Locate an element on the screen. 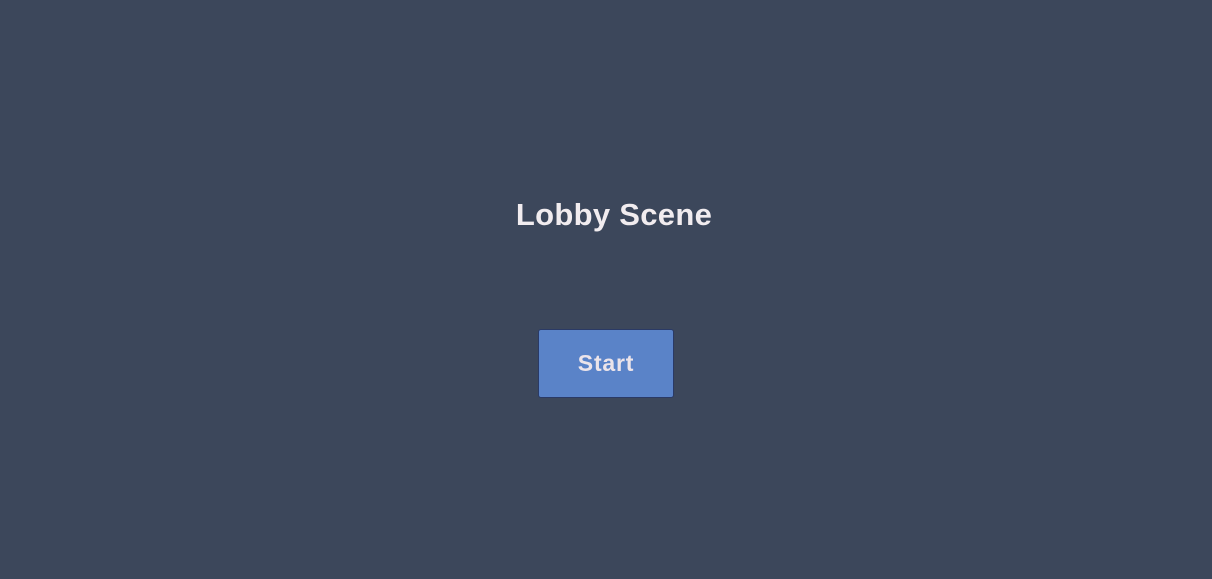 This screenshot has height=579, width=1212. start-button: Start is located at coordinates (606, 363).